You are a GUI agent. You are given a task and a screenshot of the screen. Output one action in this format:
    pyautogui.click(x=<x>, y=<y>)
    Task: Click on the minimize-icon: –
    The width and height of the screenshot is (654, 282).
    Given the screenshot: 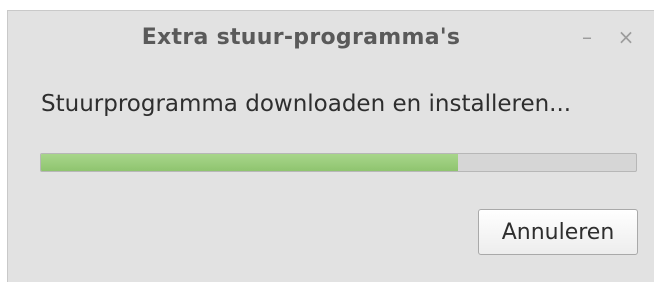 What is the action you would take?
    pyautogui.click(x=587, y=37)
    